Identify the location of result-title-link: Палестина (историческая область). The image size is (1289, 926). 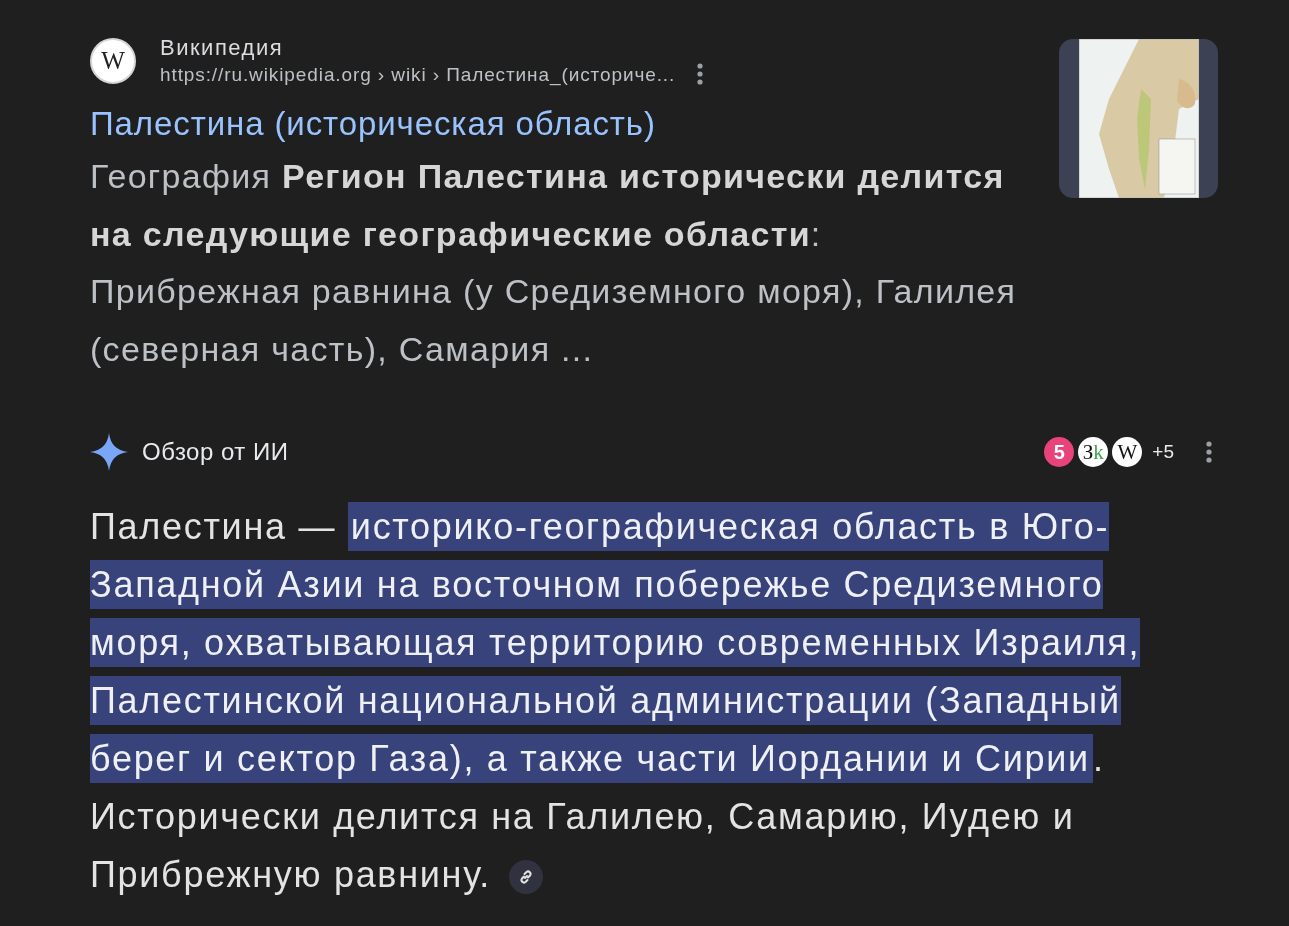
(373, 124).